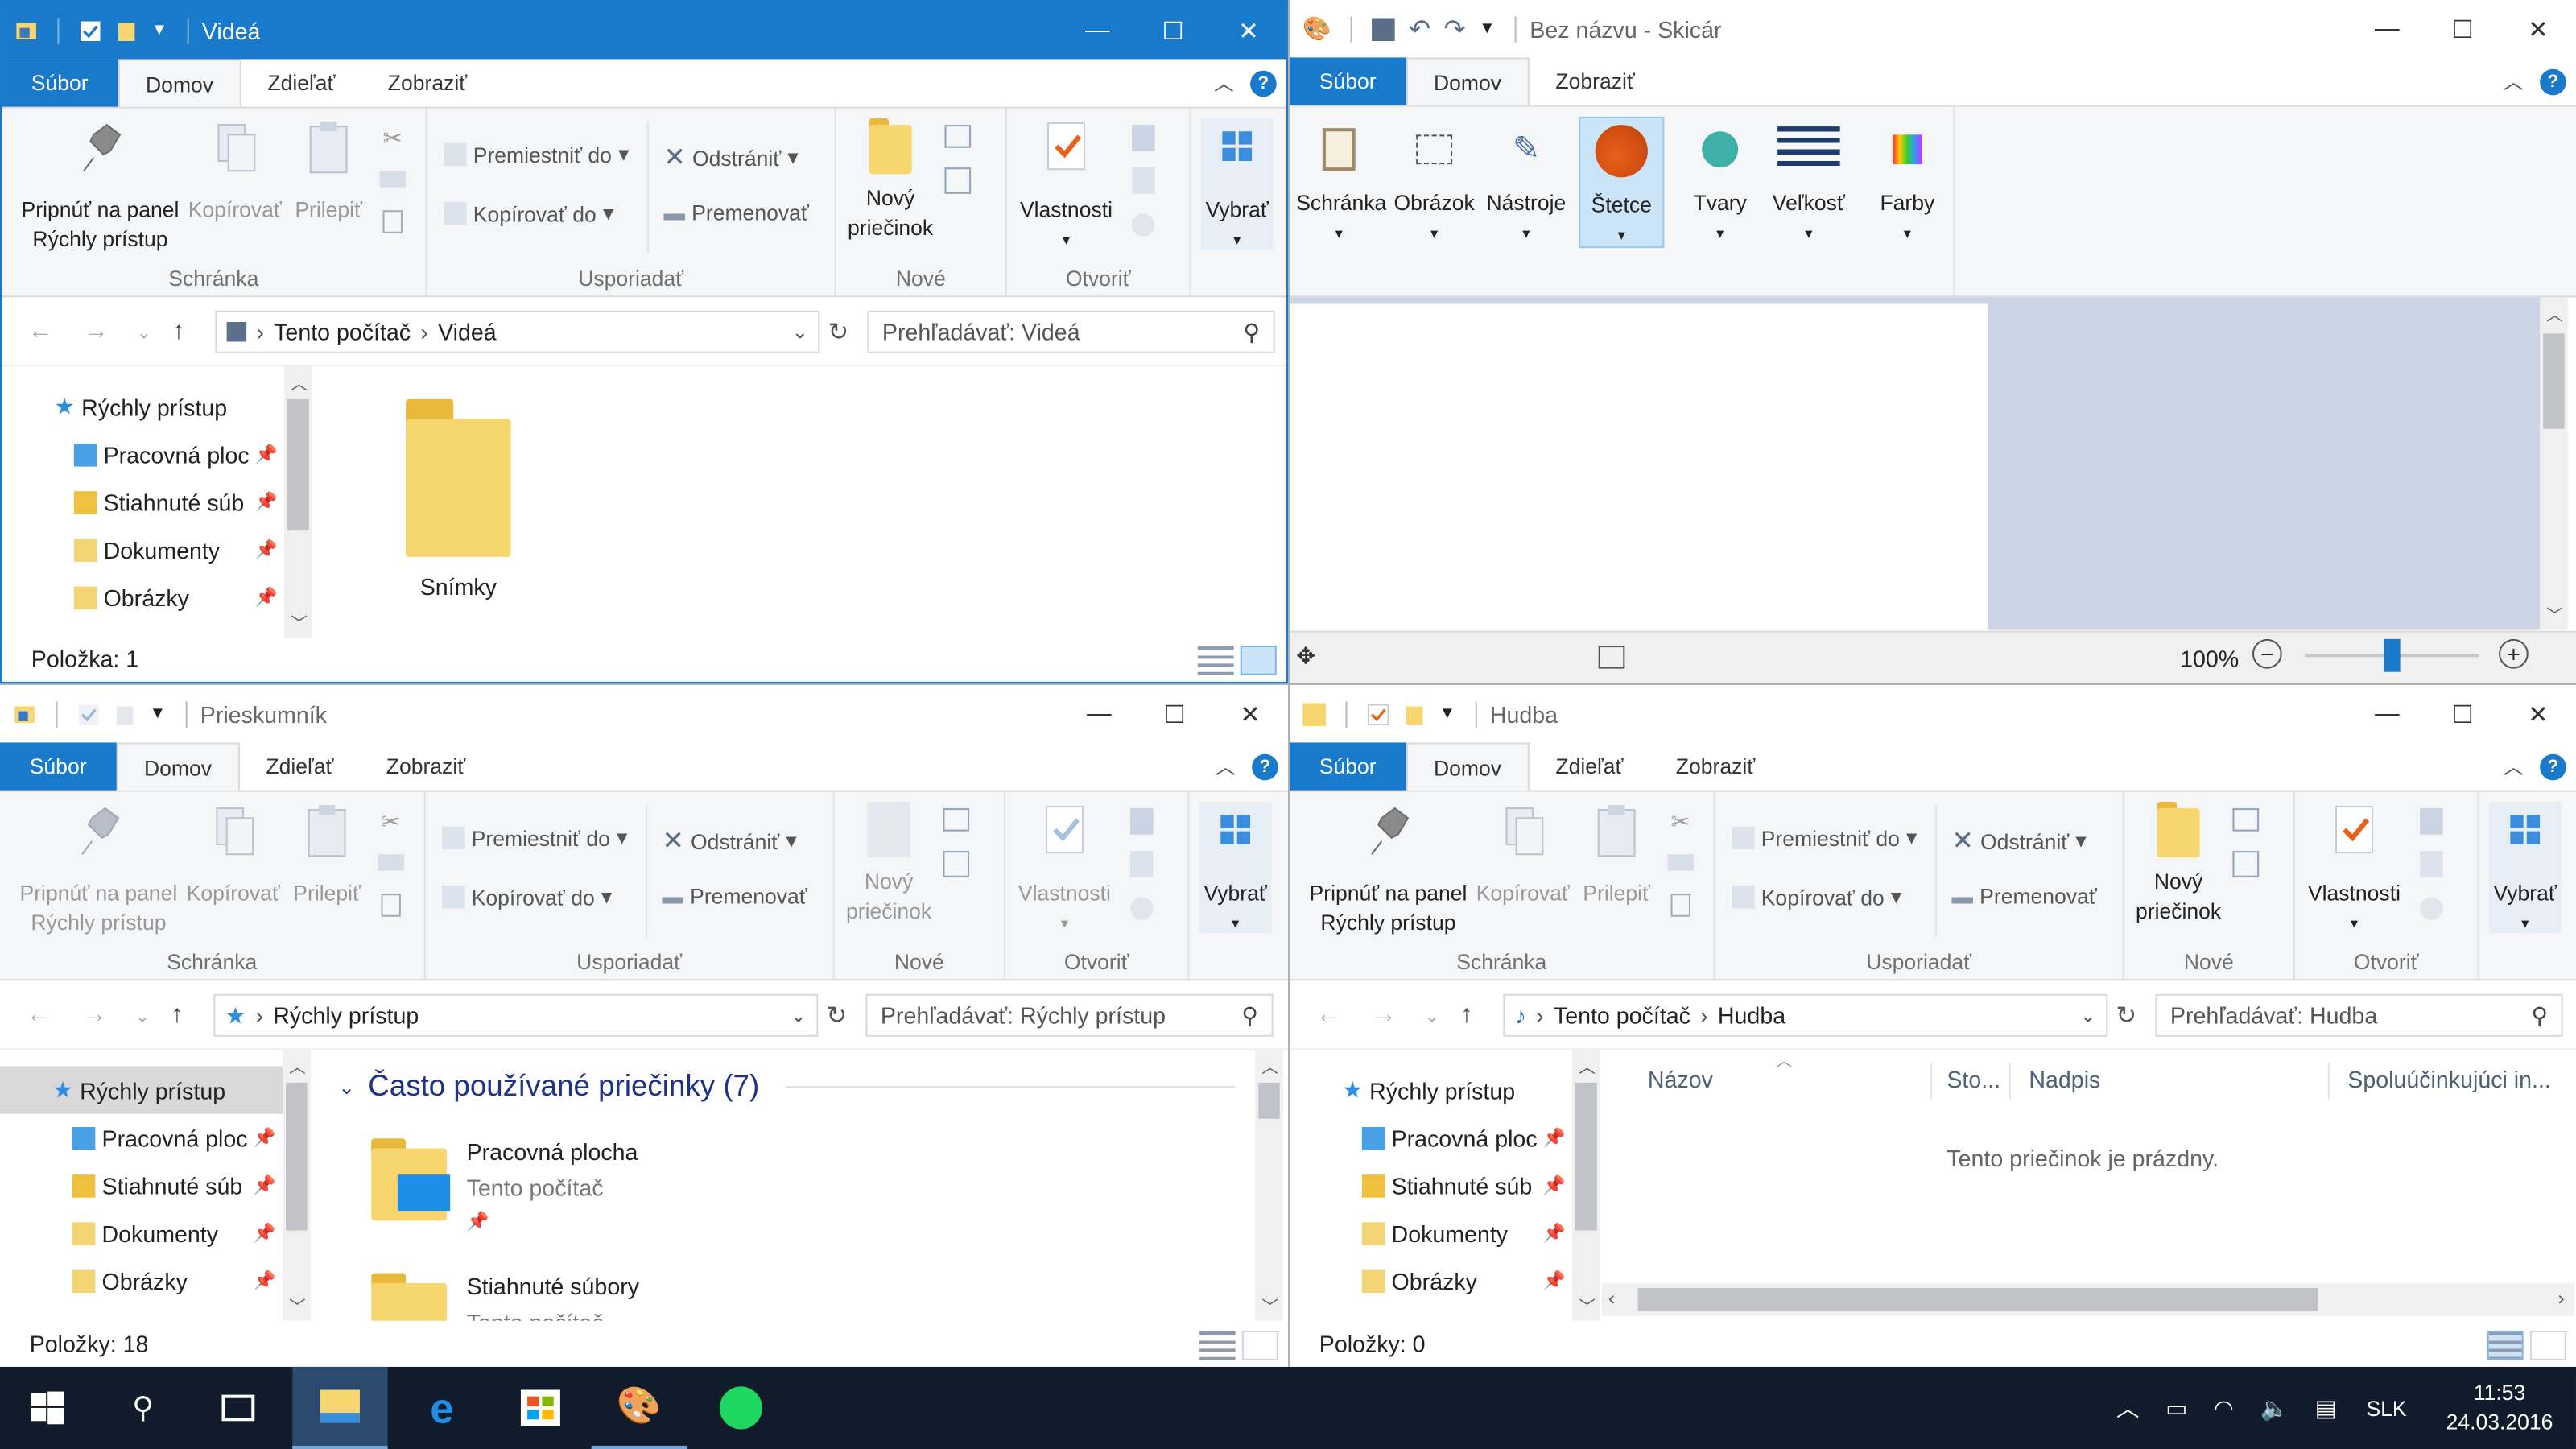  I want to click on start-button, so click(47, 1408).